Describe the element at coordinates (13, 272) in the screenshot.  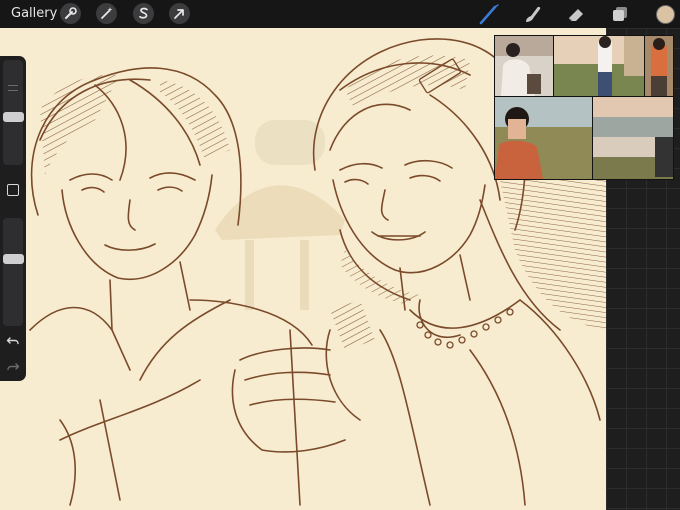
I see `opacity-slider` at that location.